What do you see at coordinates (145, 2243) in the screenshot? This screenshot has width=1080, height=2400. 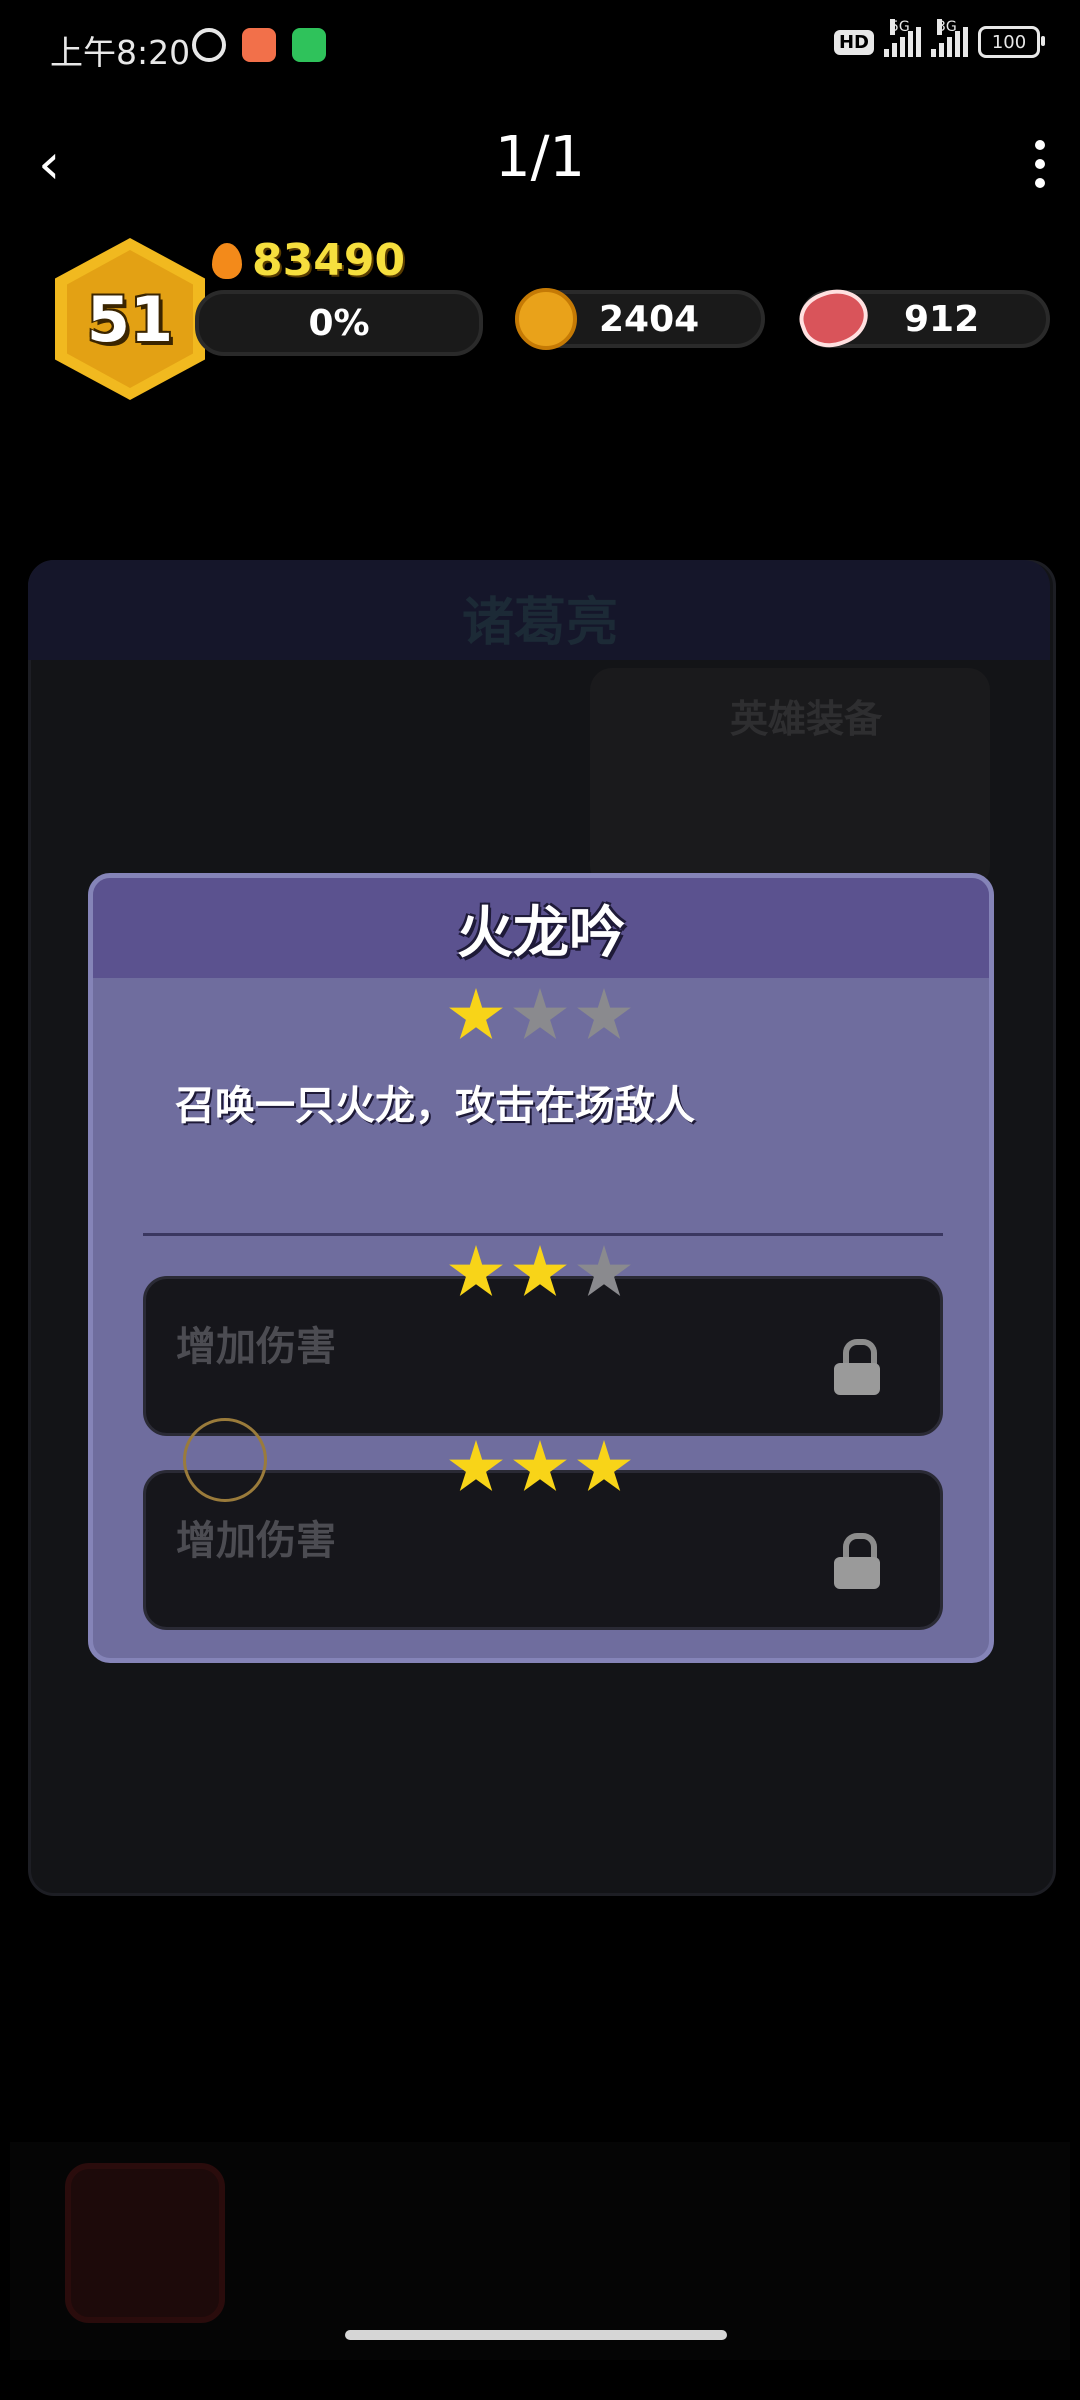 I see `return-button` at bounding box center [145, 2243].